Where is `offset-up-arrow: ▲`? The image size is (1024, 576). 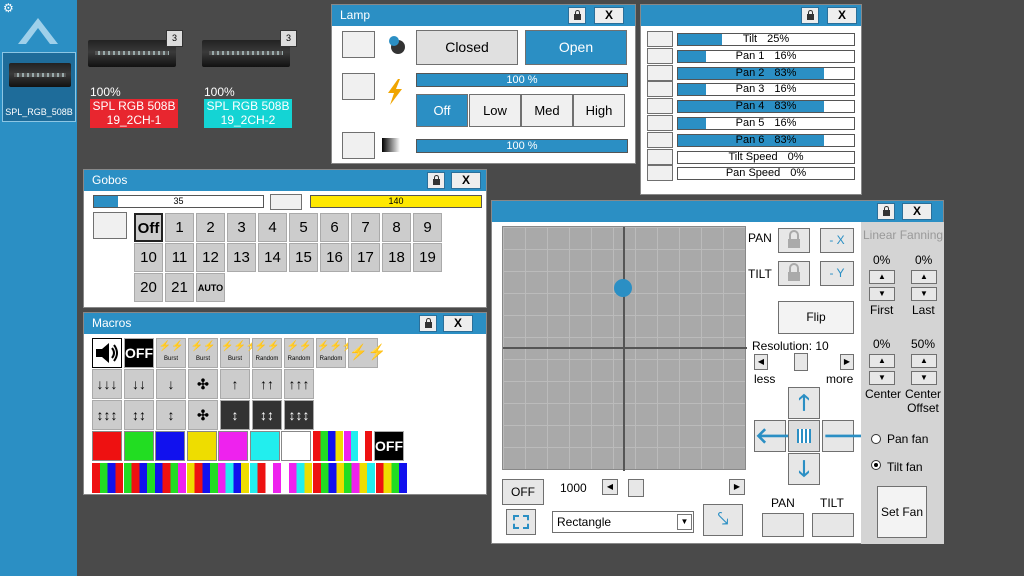 offset-up-arrow: ▲ is located at coordinates (924, 361).